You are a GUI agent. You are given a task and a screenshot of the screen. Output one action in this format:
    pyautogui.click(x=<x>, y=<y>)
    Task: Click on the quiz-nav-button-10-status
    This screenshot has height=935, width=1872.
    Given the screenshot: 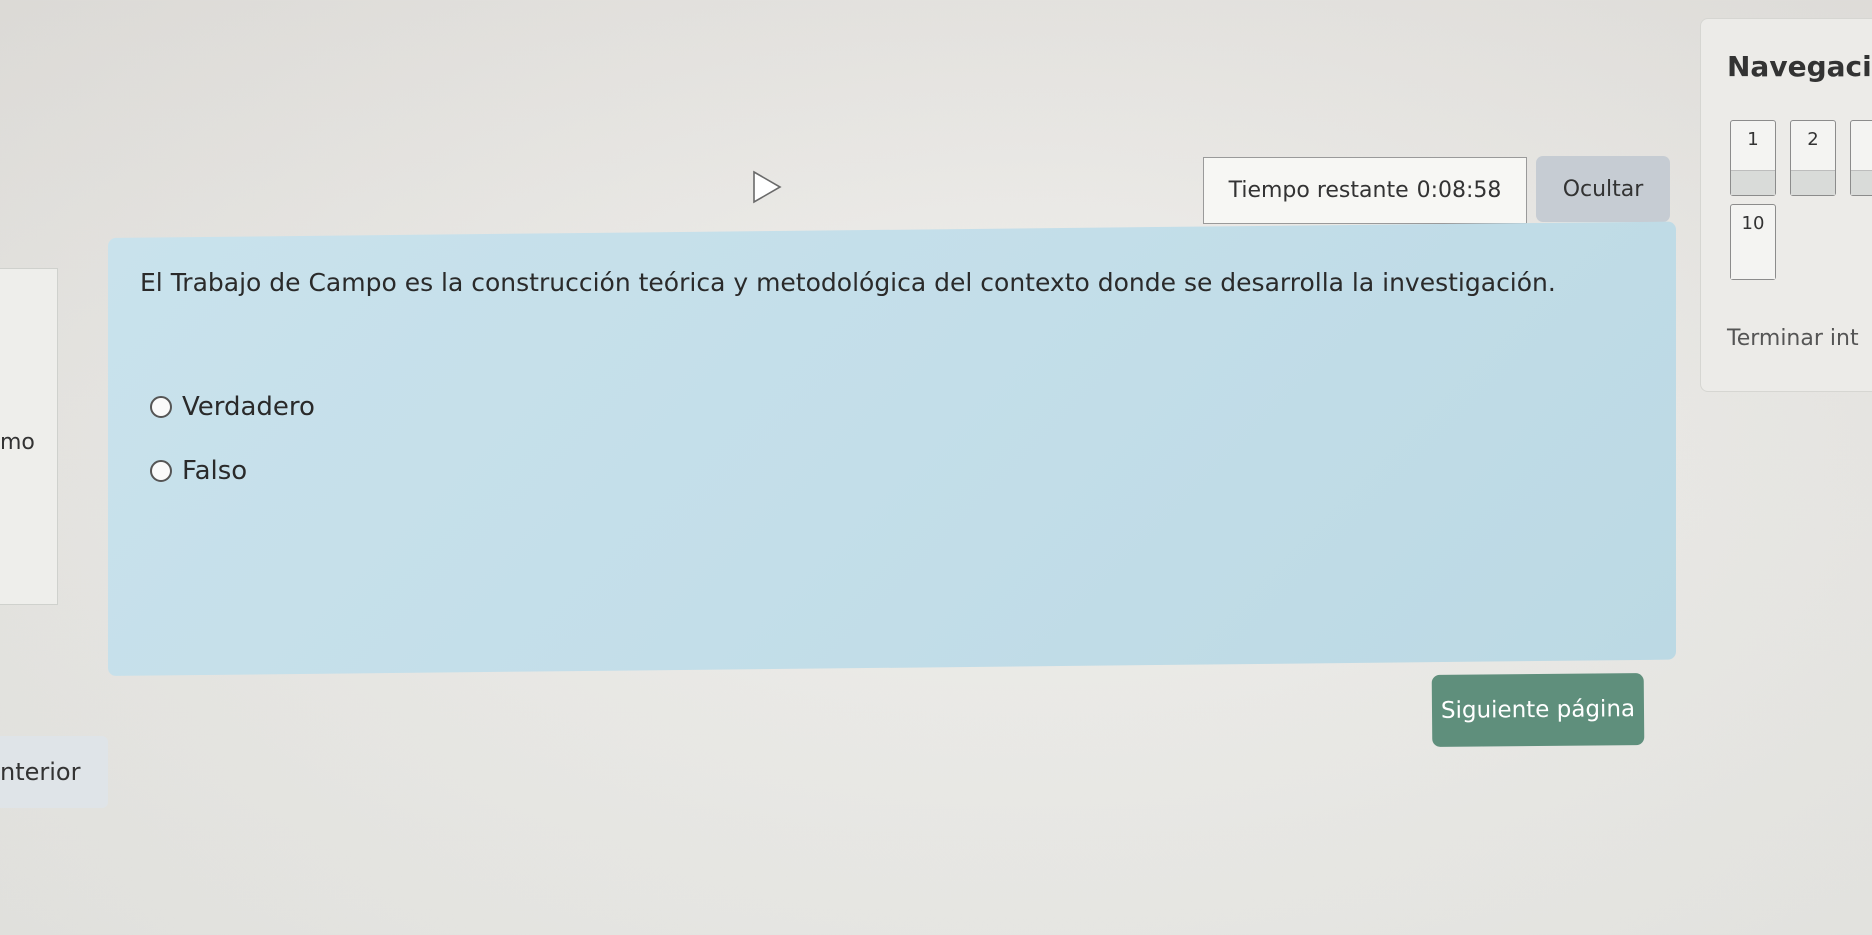 What is the action you would take?
    pyautogui.click(x=1753, y=267)
    